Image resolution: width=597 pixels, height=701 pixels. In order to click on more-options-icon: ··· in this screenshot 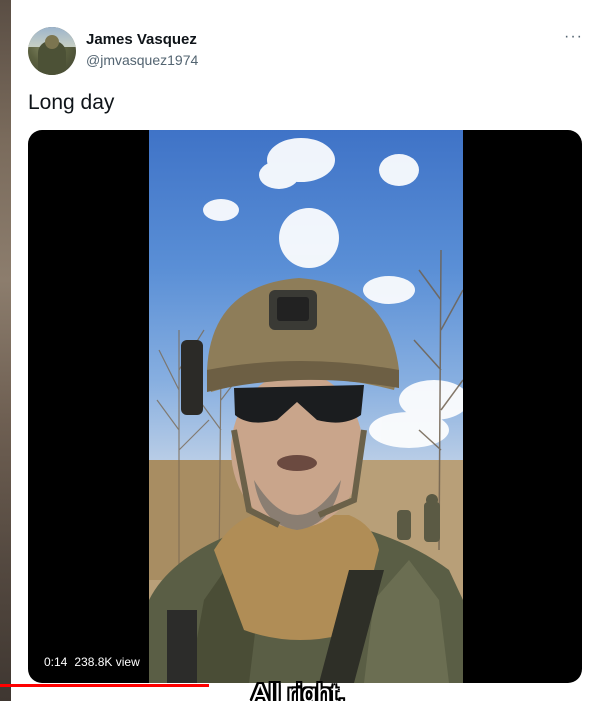, I will do `click(574, 37)`.